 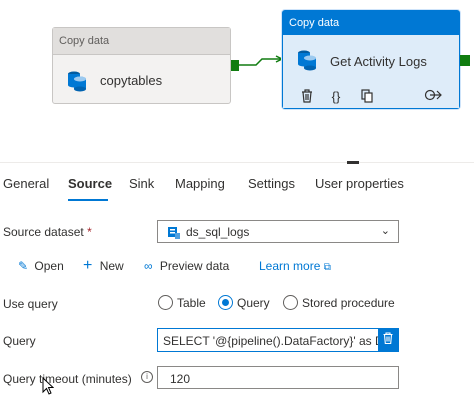 I want to click on activity-get-activity-logs: Copy data Get Activity Logs {}, so click(x=371, y=59).